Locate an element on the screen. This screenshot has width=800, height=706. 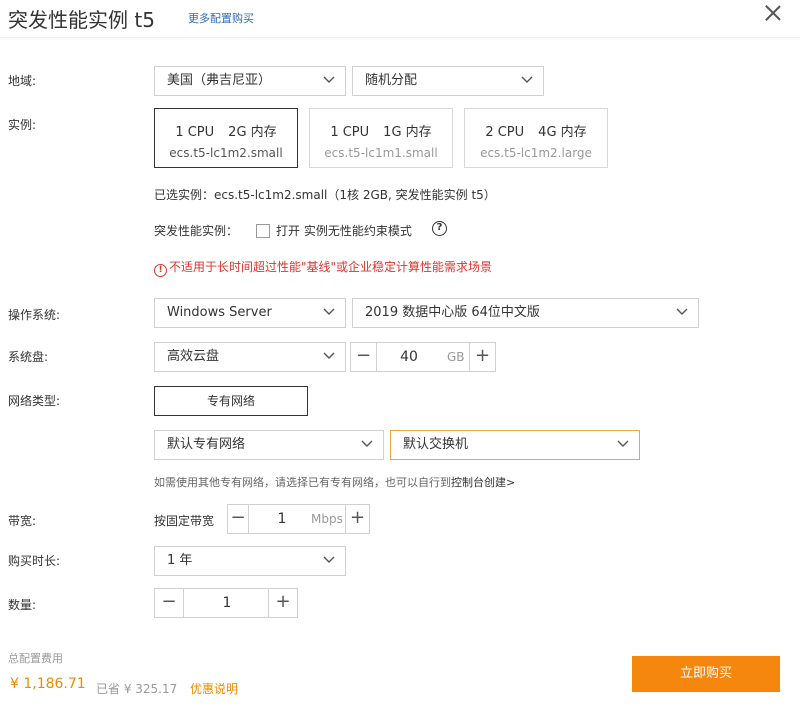
os-version-select: 2019 数据中心版 64位中文版 is located at coordinates (525, 313).